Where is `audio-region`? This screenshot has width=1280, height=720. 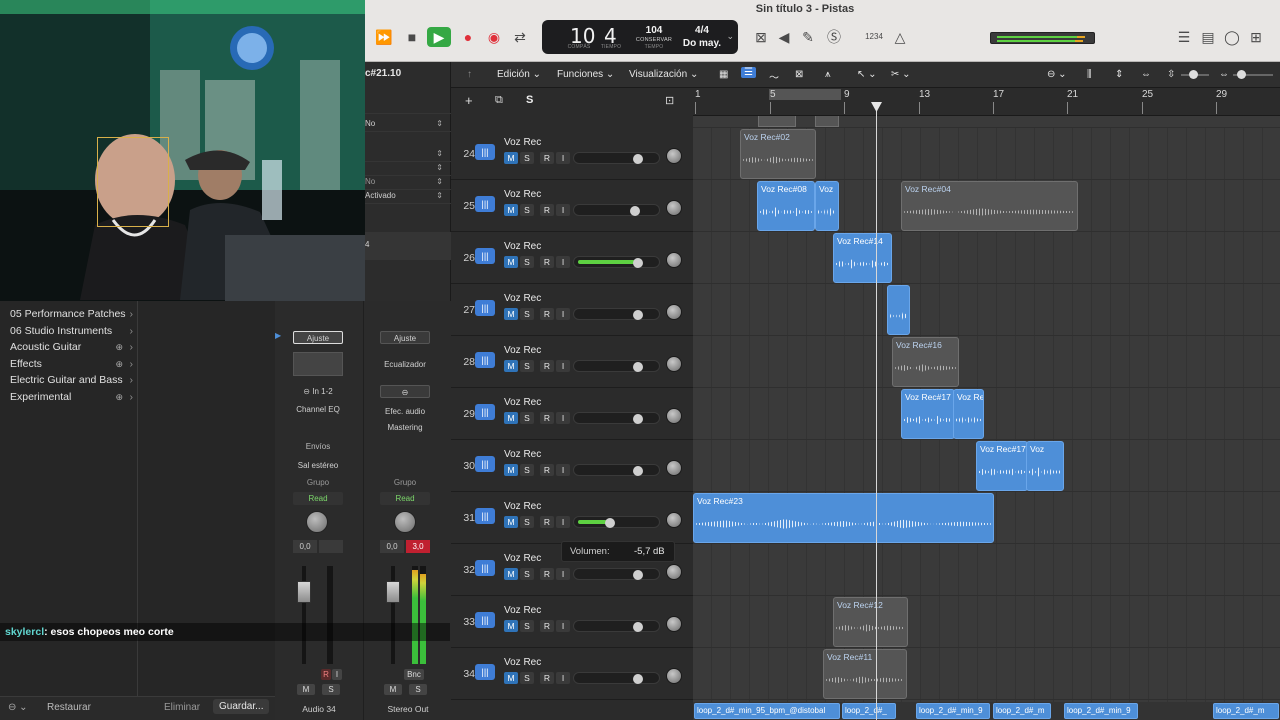
audio-region is located at coordinates (898, 310).